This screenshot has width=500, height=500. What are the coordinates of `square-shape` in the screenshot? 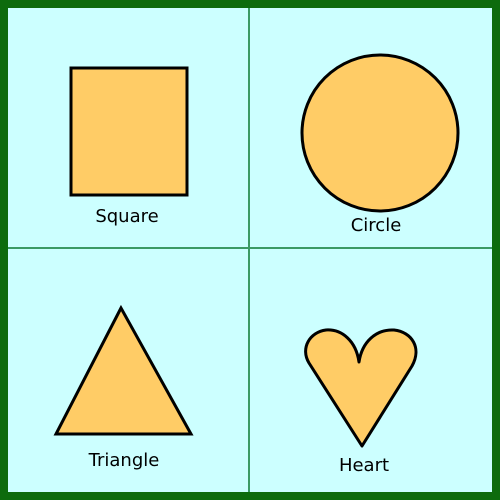 It's located at (129, 131).